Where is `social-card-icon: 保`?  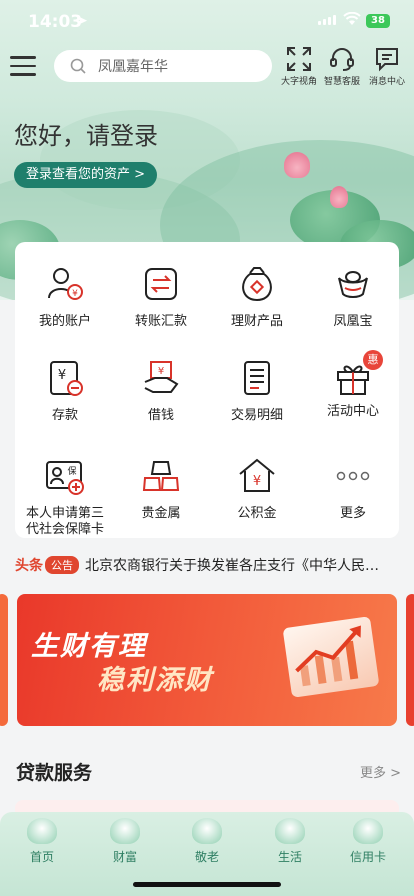 social-card-icon: 保 is located at coordinates (65, 478).